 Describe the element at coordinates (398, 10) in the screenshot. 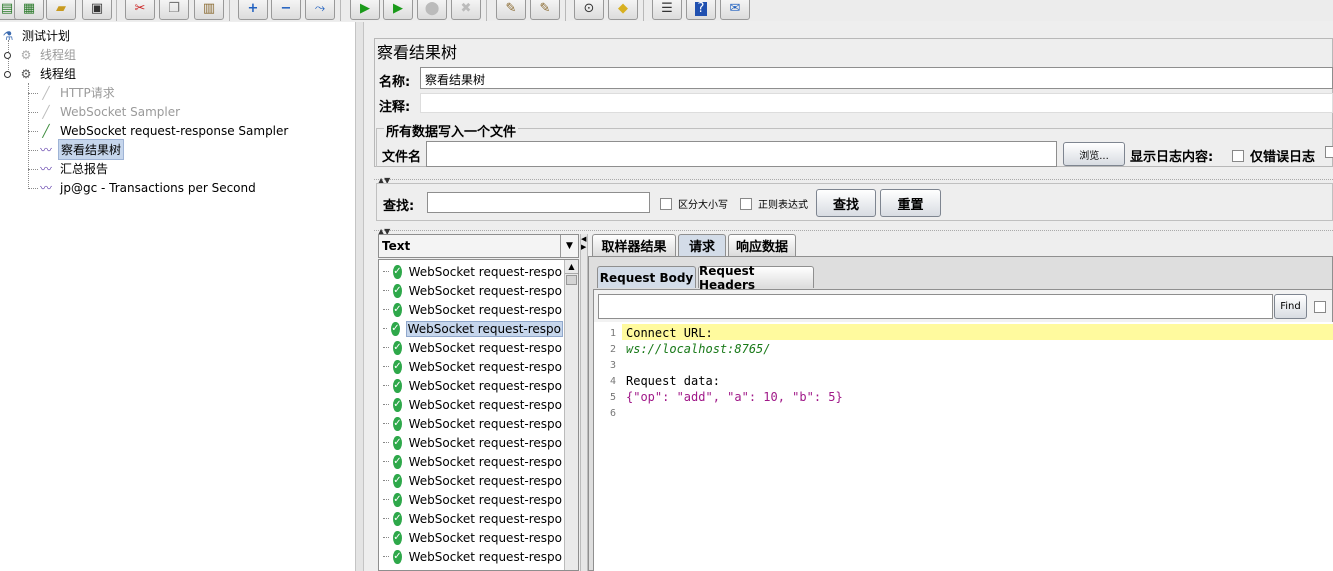

I see `start-no-pause-icon: ▶` at that location.